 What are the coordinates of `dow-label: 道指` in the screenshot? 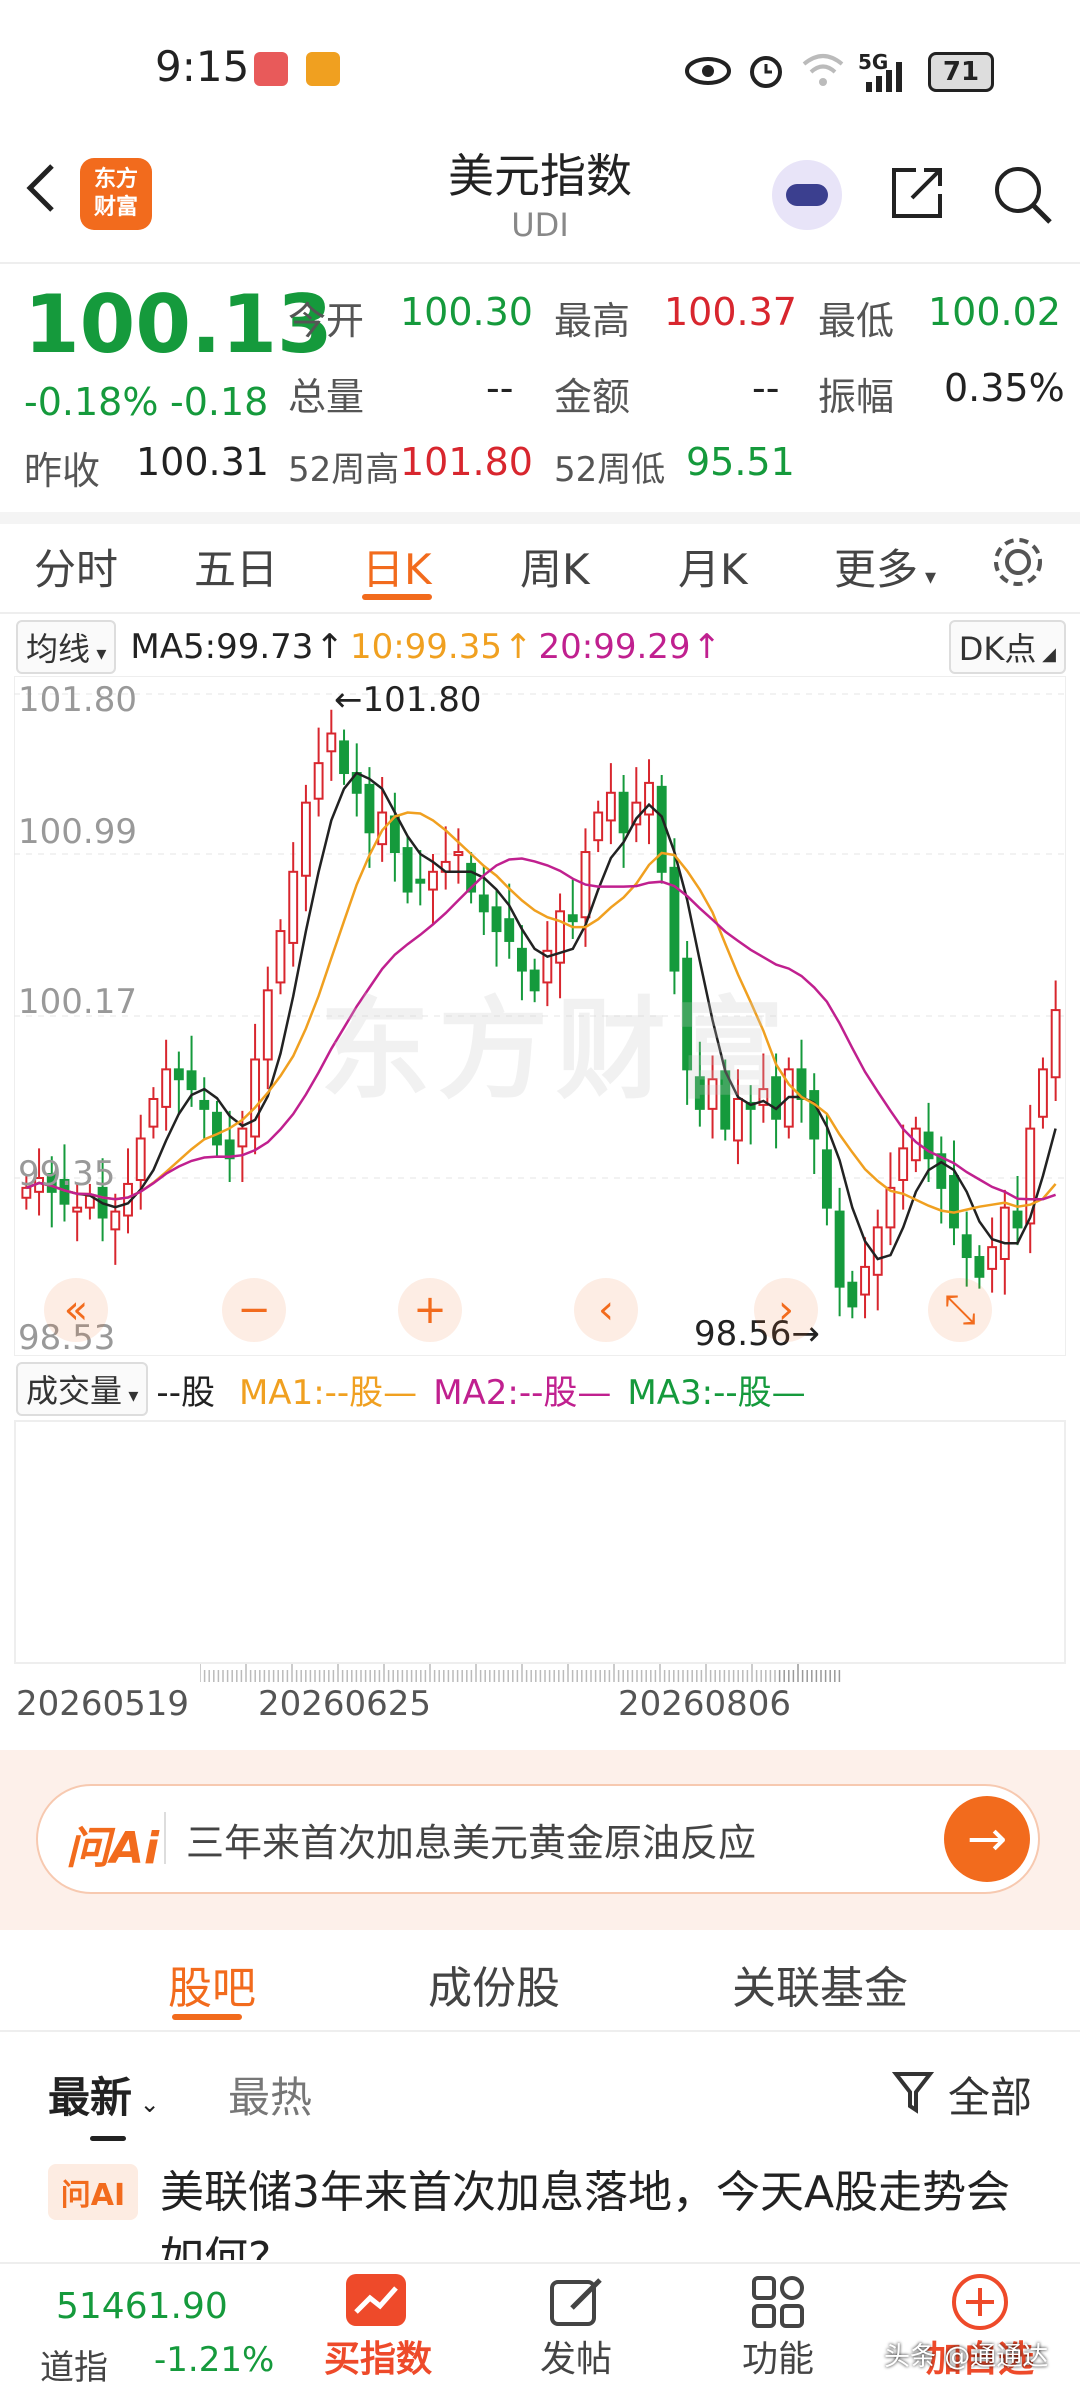 It's located at (74, 2368).